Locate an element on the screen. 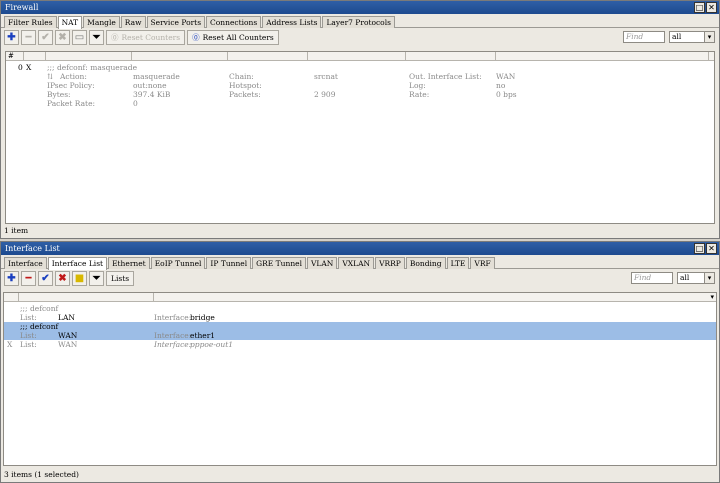  rule-number: 0 is located at coordinates (20, 67).